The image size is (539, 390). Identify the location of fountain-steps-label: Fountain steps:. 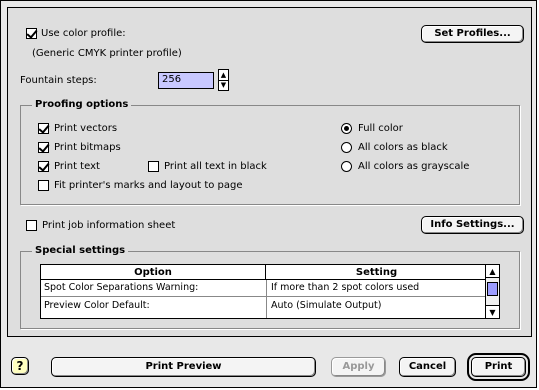
(58, 80).